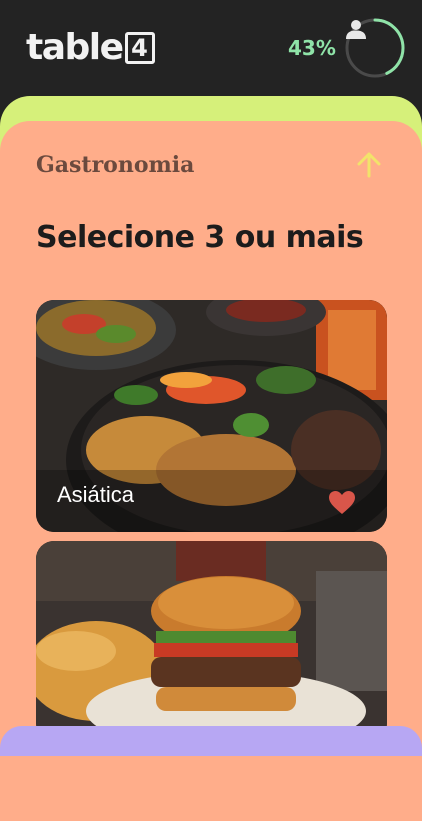  I want to click on page-headline: Selecione 3 ou mais, so click(200, 237).